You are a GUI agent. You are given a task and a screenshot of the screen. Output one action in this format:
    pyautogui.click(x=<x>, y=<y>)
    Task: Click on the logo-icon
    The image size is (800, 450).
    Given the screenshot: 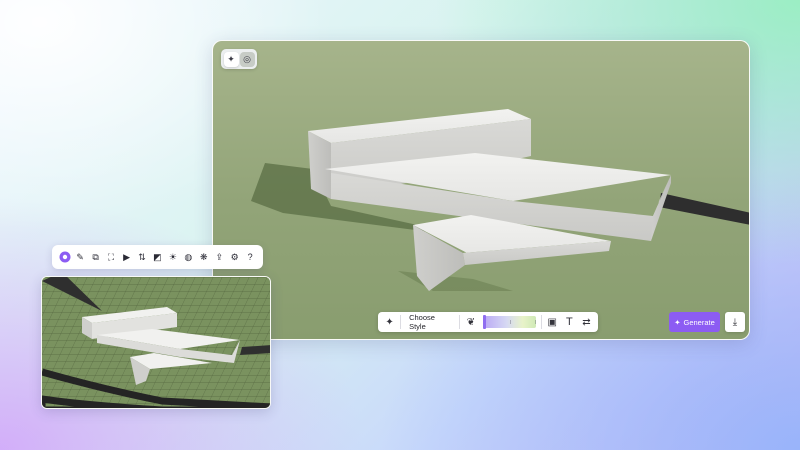 What is the action you would take?
    pyautogui.click(x=64, y=257)
    